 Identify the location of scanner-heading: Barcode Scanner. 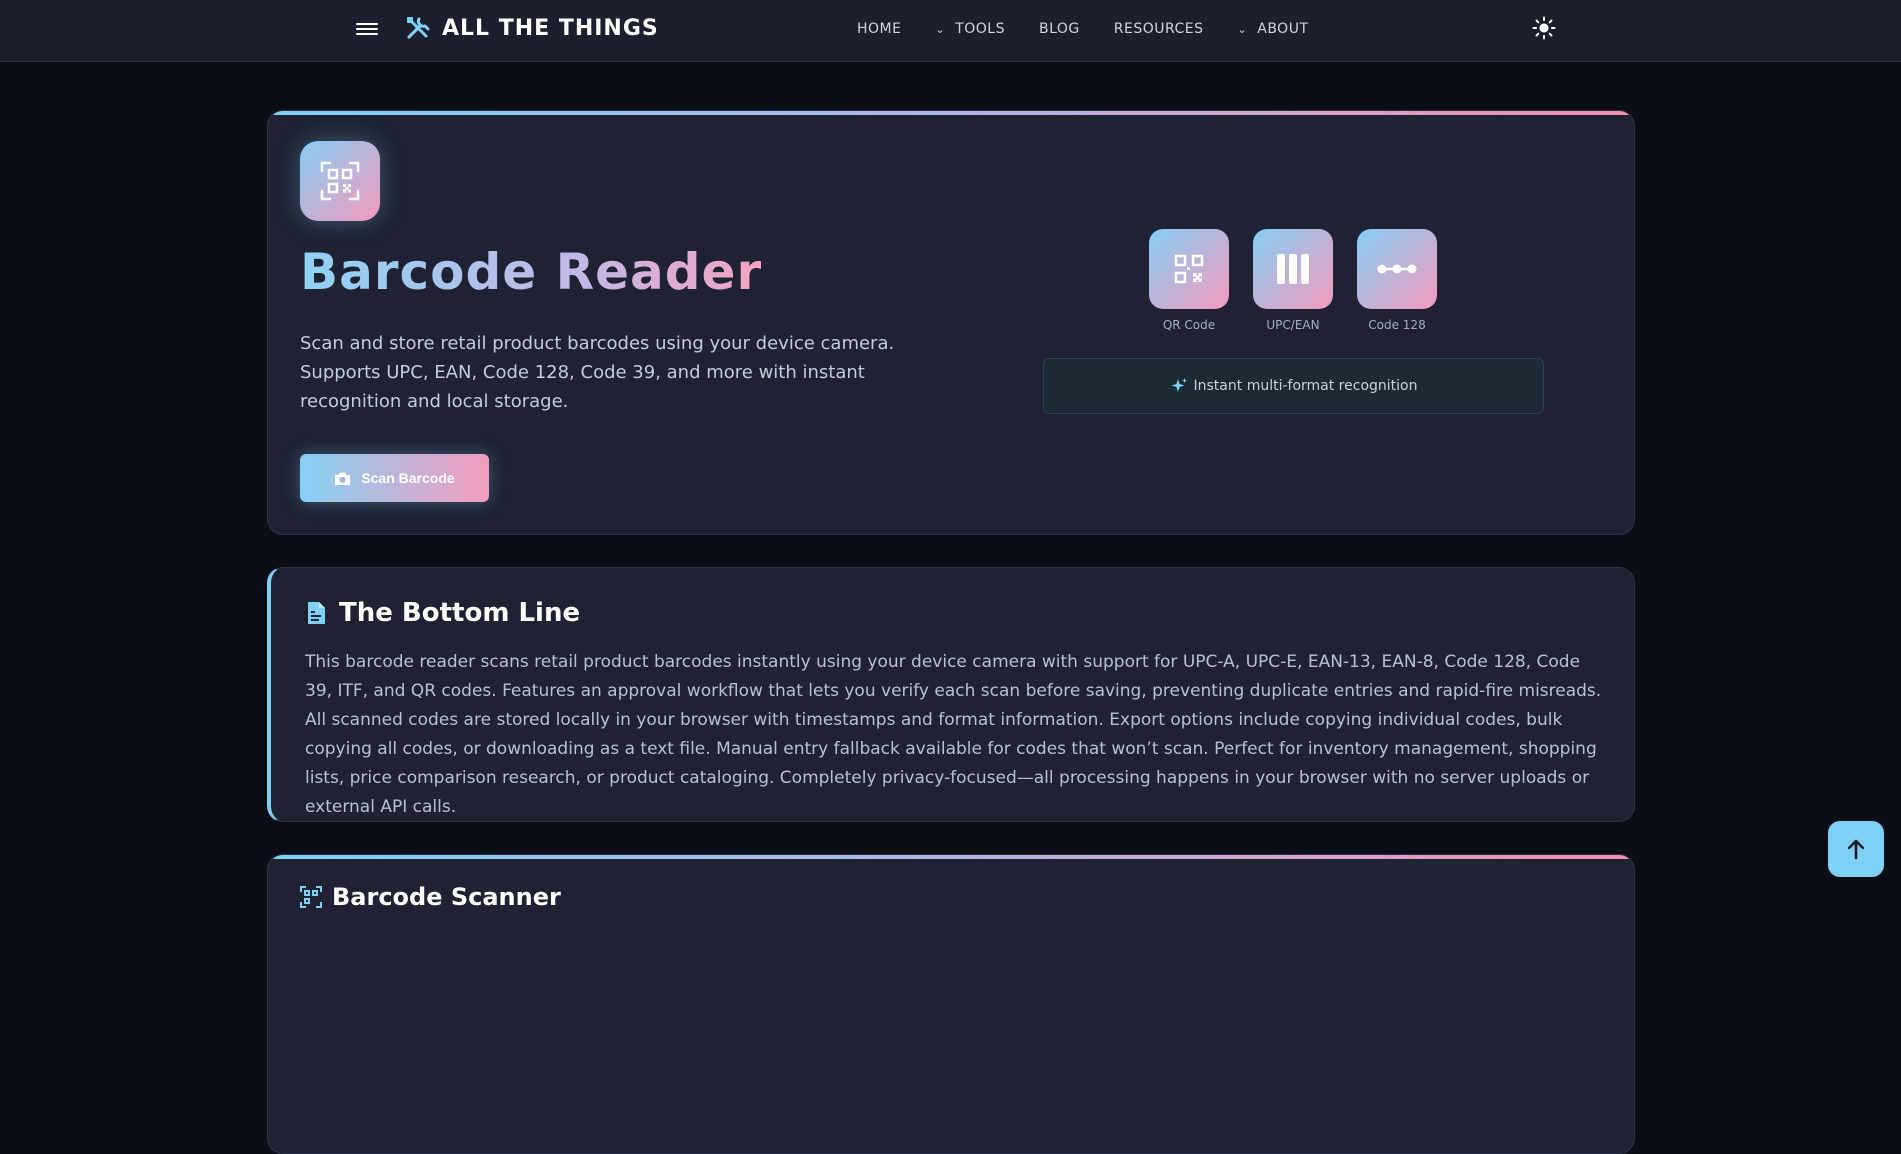
(430, 897).